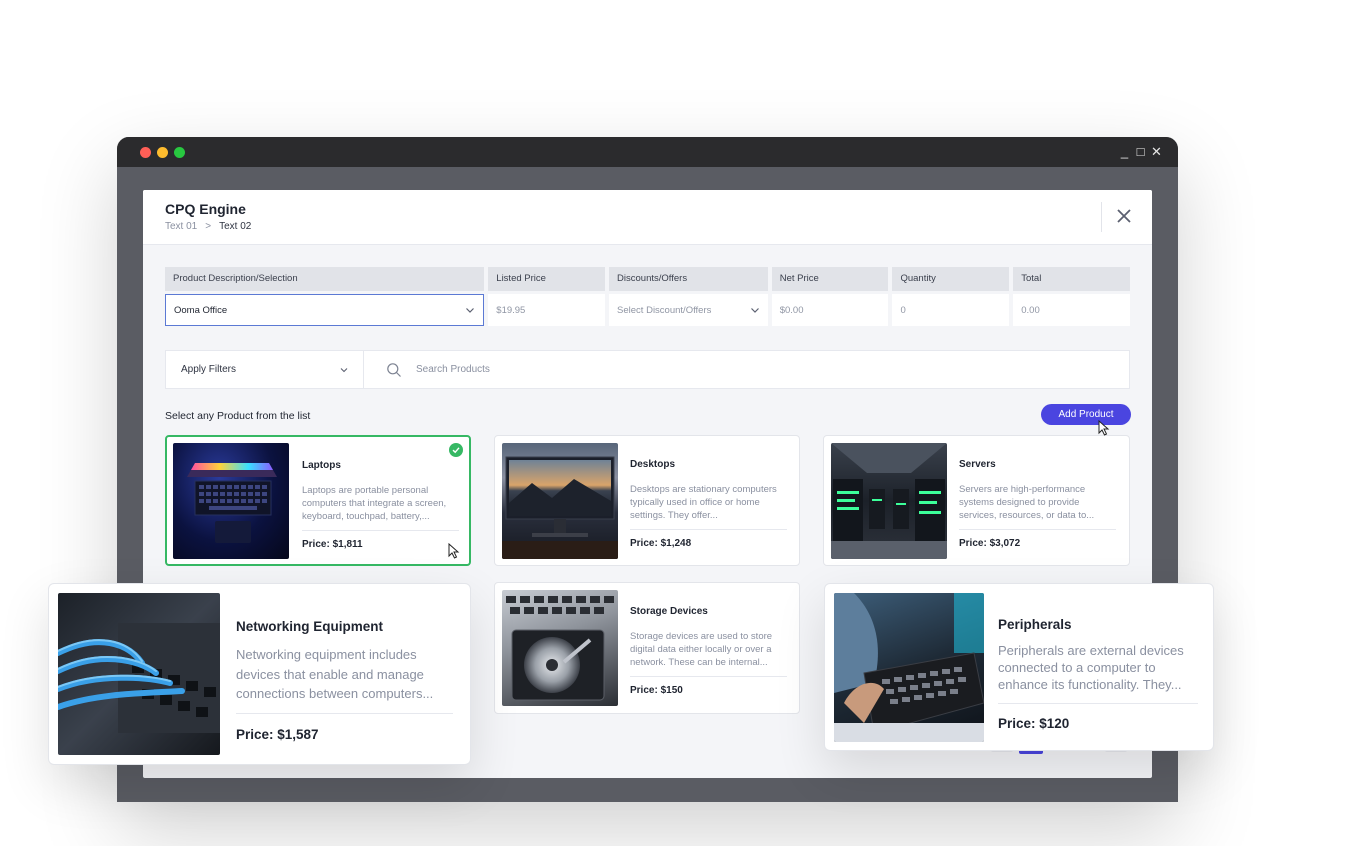 Image resolution: width=1348 pixels, height=846 pixels. I want to click on product-price: Price: $1,587, so click(277, 734).